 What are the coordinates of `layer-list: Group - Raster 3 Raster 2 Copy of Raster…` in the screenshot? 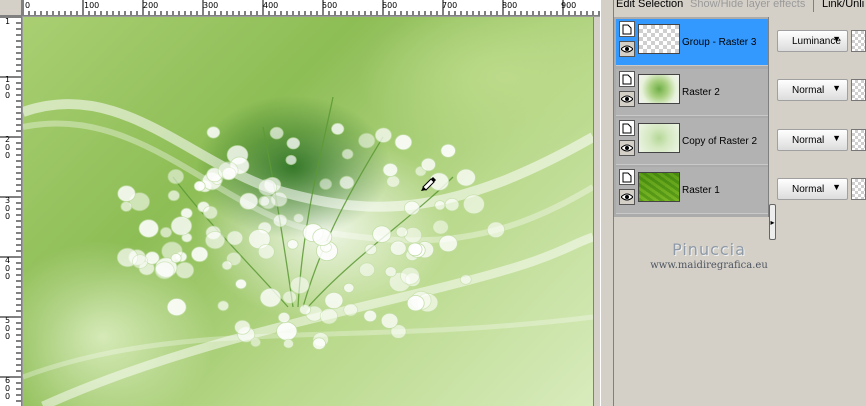 It's located at (691, 117).